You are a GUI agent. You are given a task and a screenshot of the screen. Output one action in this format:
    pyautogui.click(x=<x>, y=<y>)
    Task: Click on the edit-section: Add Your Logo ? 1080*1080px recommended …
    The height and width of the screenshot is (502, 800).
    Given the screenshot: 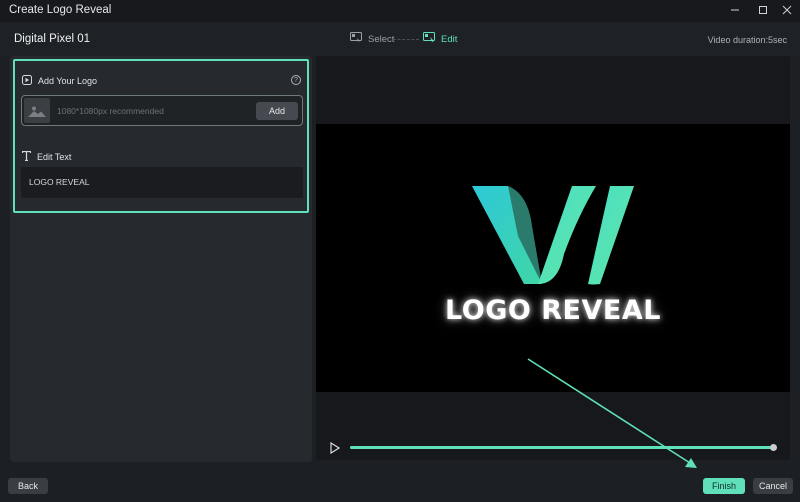 What is the action you would take?
    pyautogui.click(x=161, y=136)
    